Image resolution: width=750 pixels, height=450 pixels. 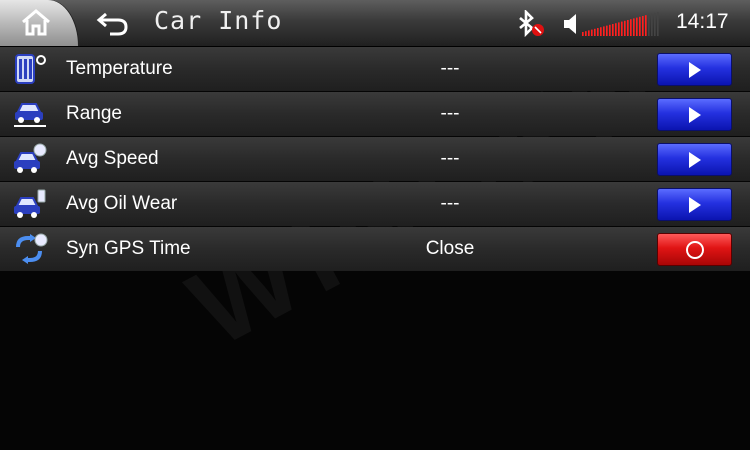 I want to click on temperature-open-button, so click(x=694, y=69).